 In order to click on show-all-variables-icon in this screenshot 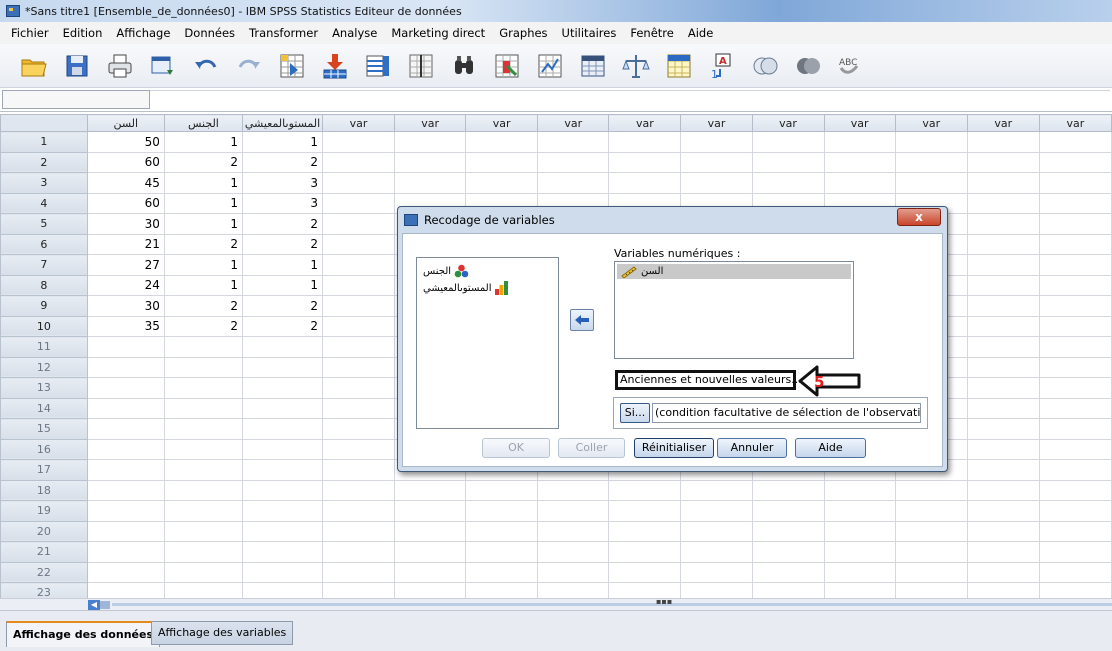, I will do `click(765, 66)`.